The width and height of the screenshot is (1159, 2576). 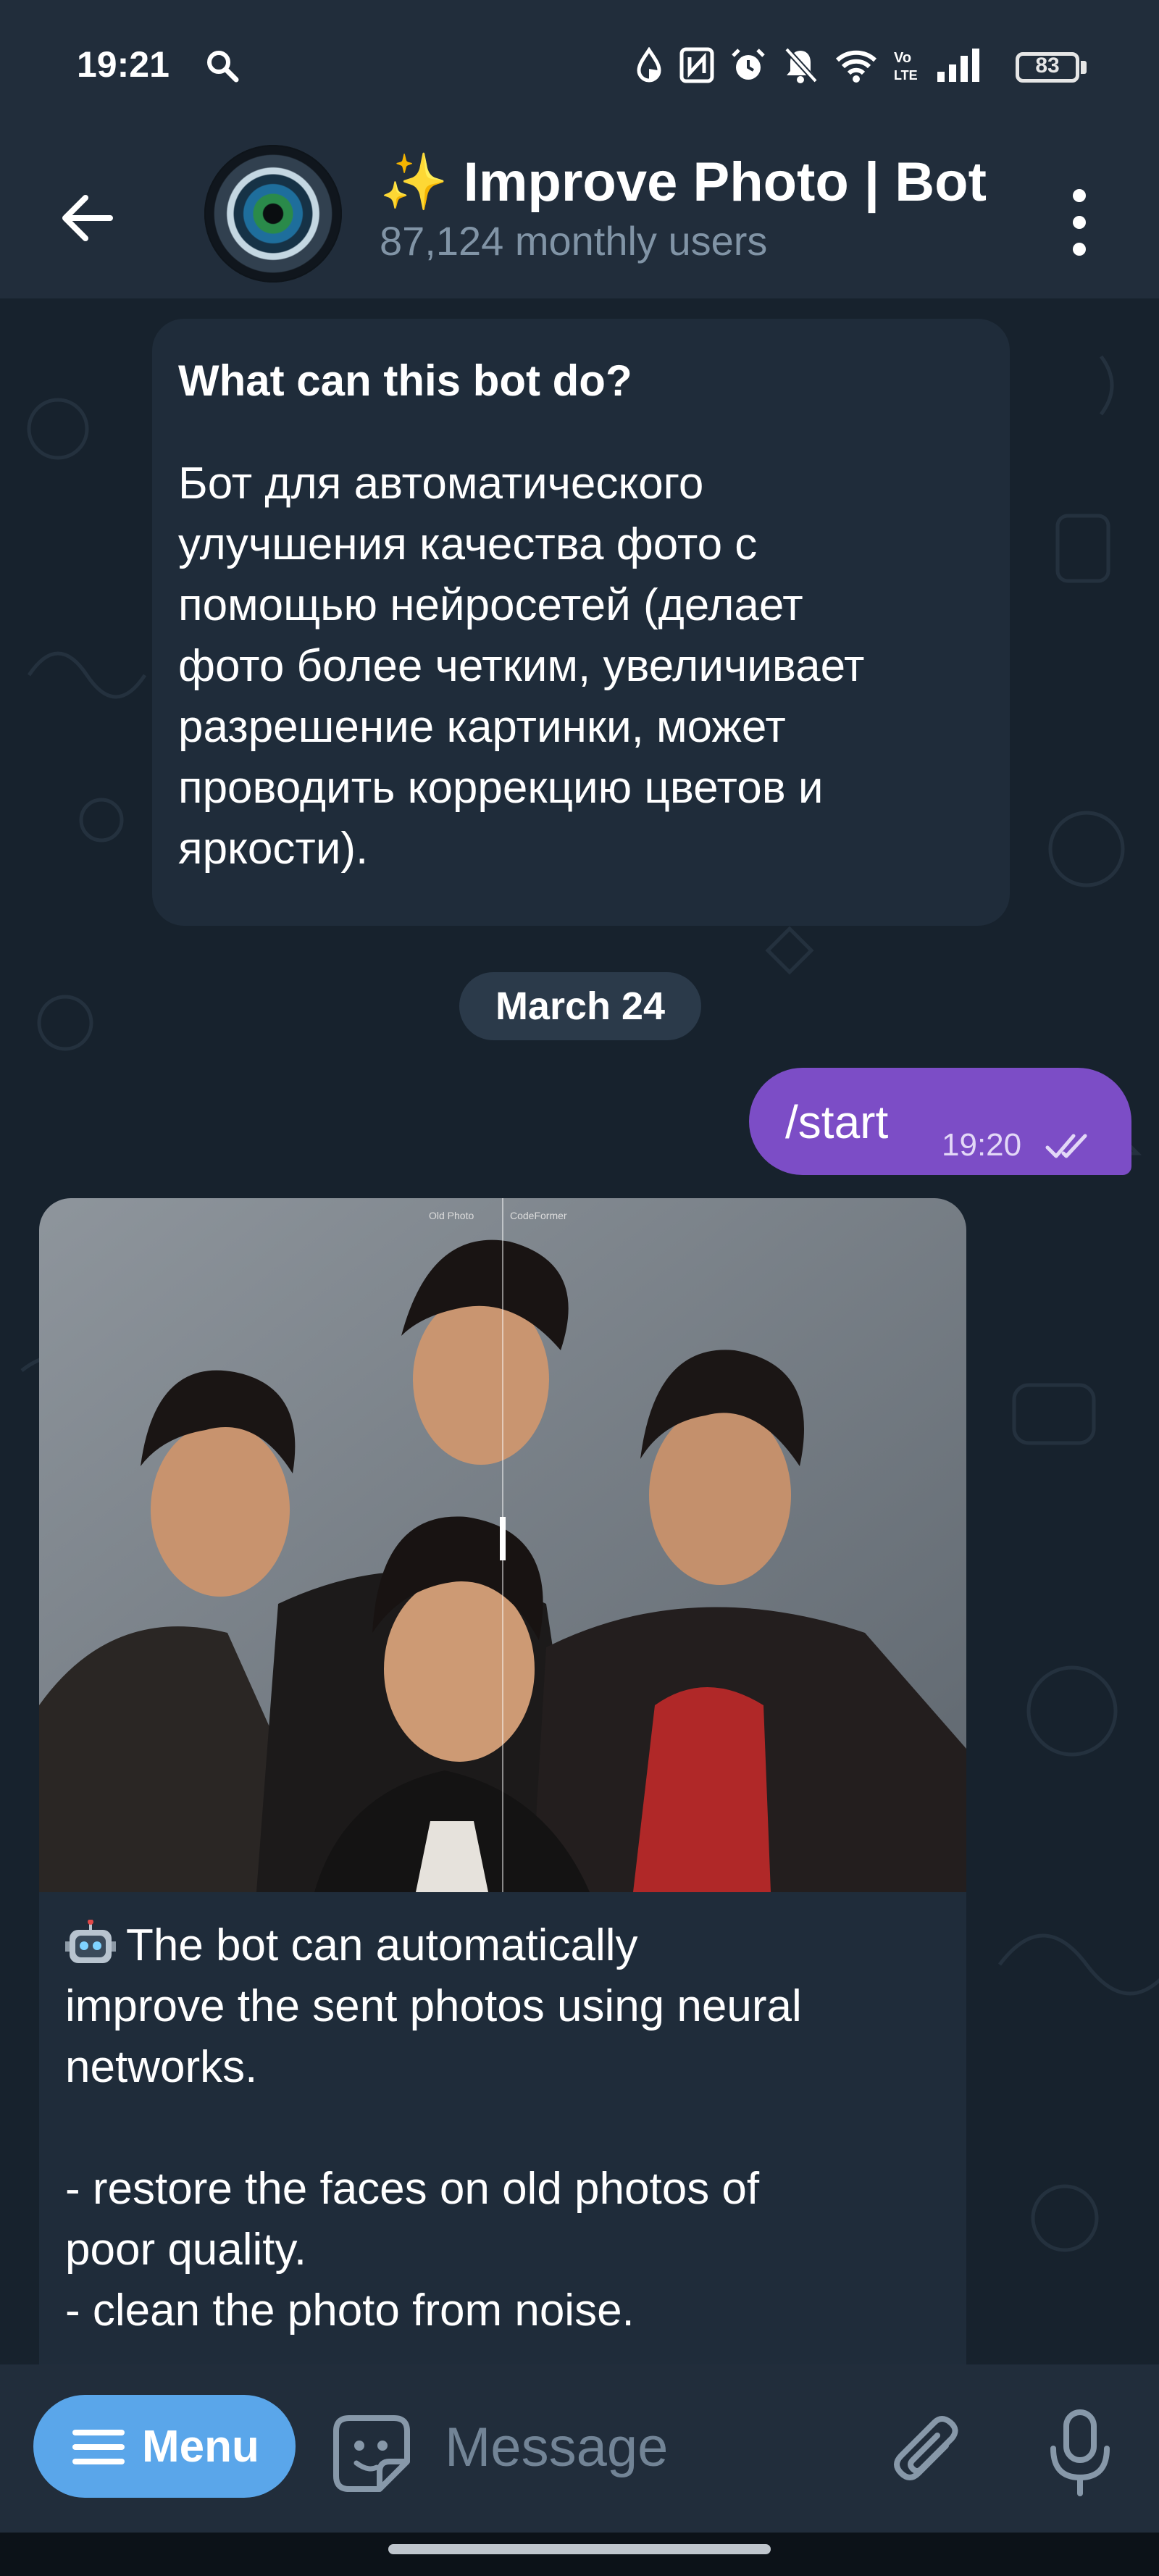 I want to click on date-separator: March 24, so click(x=580, y=1006).